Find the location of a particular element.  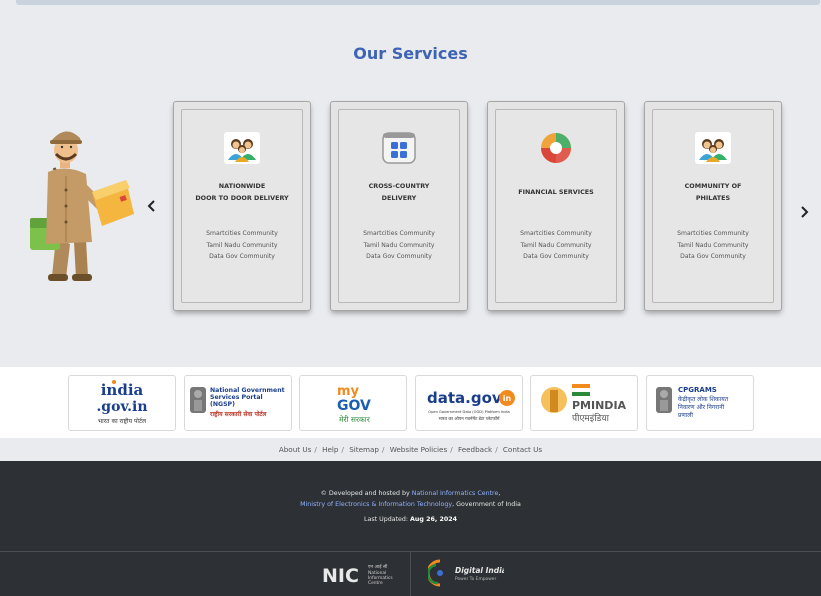

credit-comma: , is located at coordinates (499, 493).